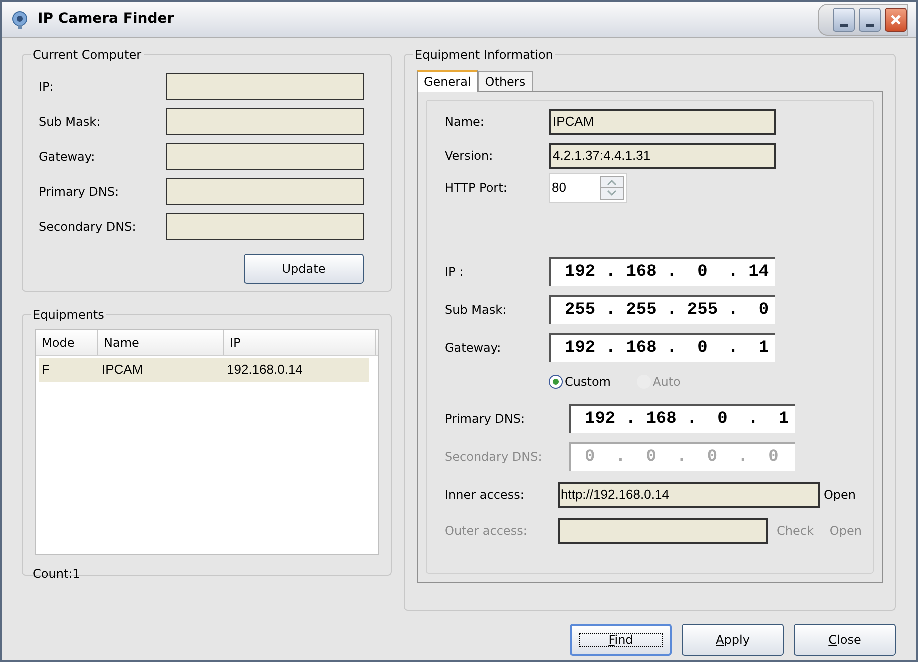 This screenshot has width=918, height=666. What do you see at coordinates (106, 19) in the screenshot?
I see `window-title: IP Camera Finder` at bounding box center [106, 19].